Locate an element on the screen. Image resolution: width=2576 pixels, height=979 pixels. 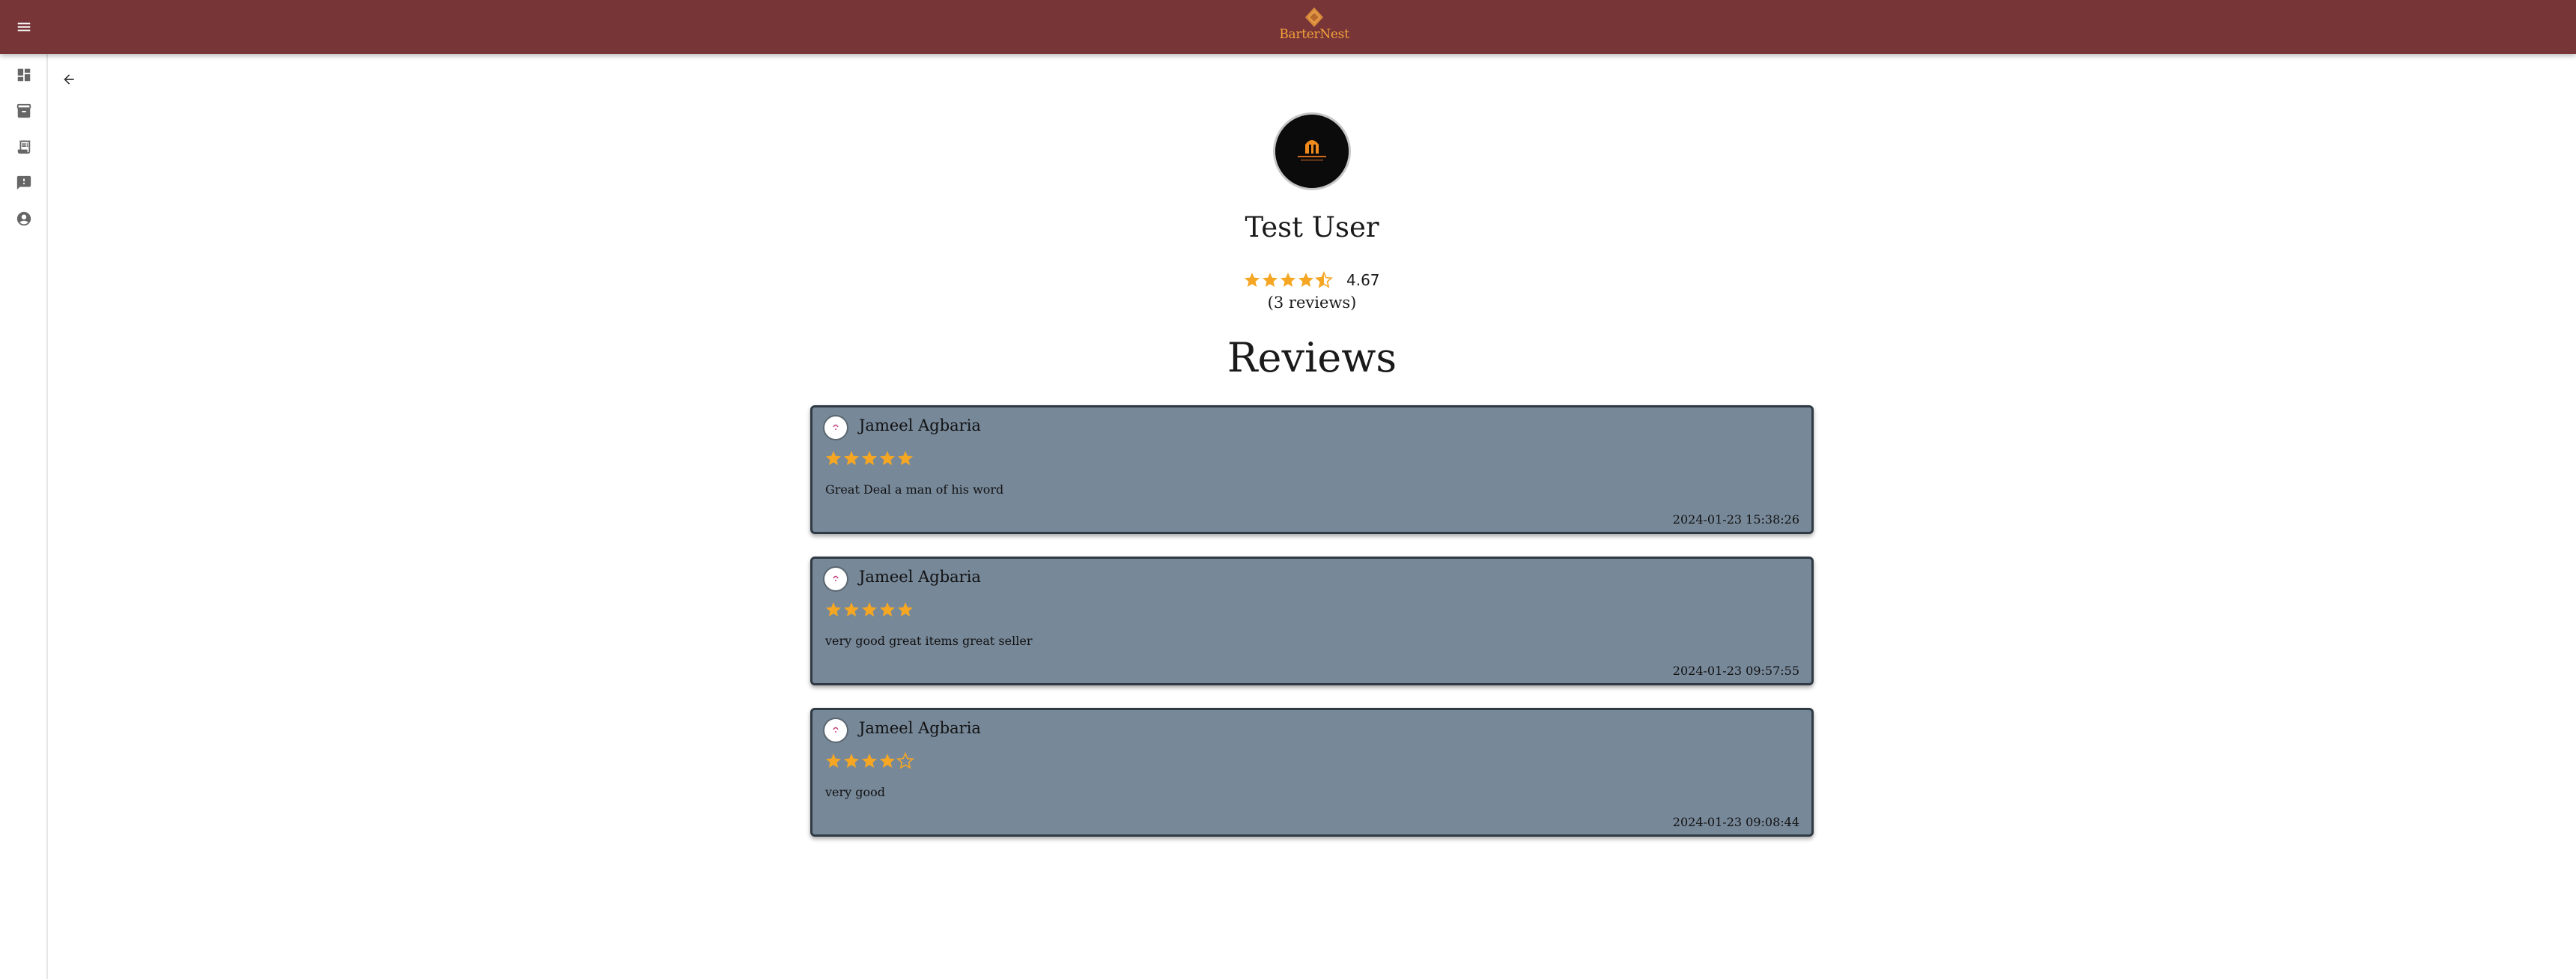
profile-rating: 4.67 is located at coordinates (1311, 280).